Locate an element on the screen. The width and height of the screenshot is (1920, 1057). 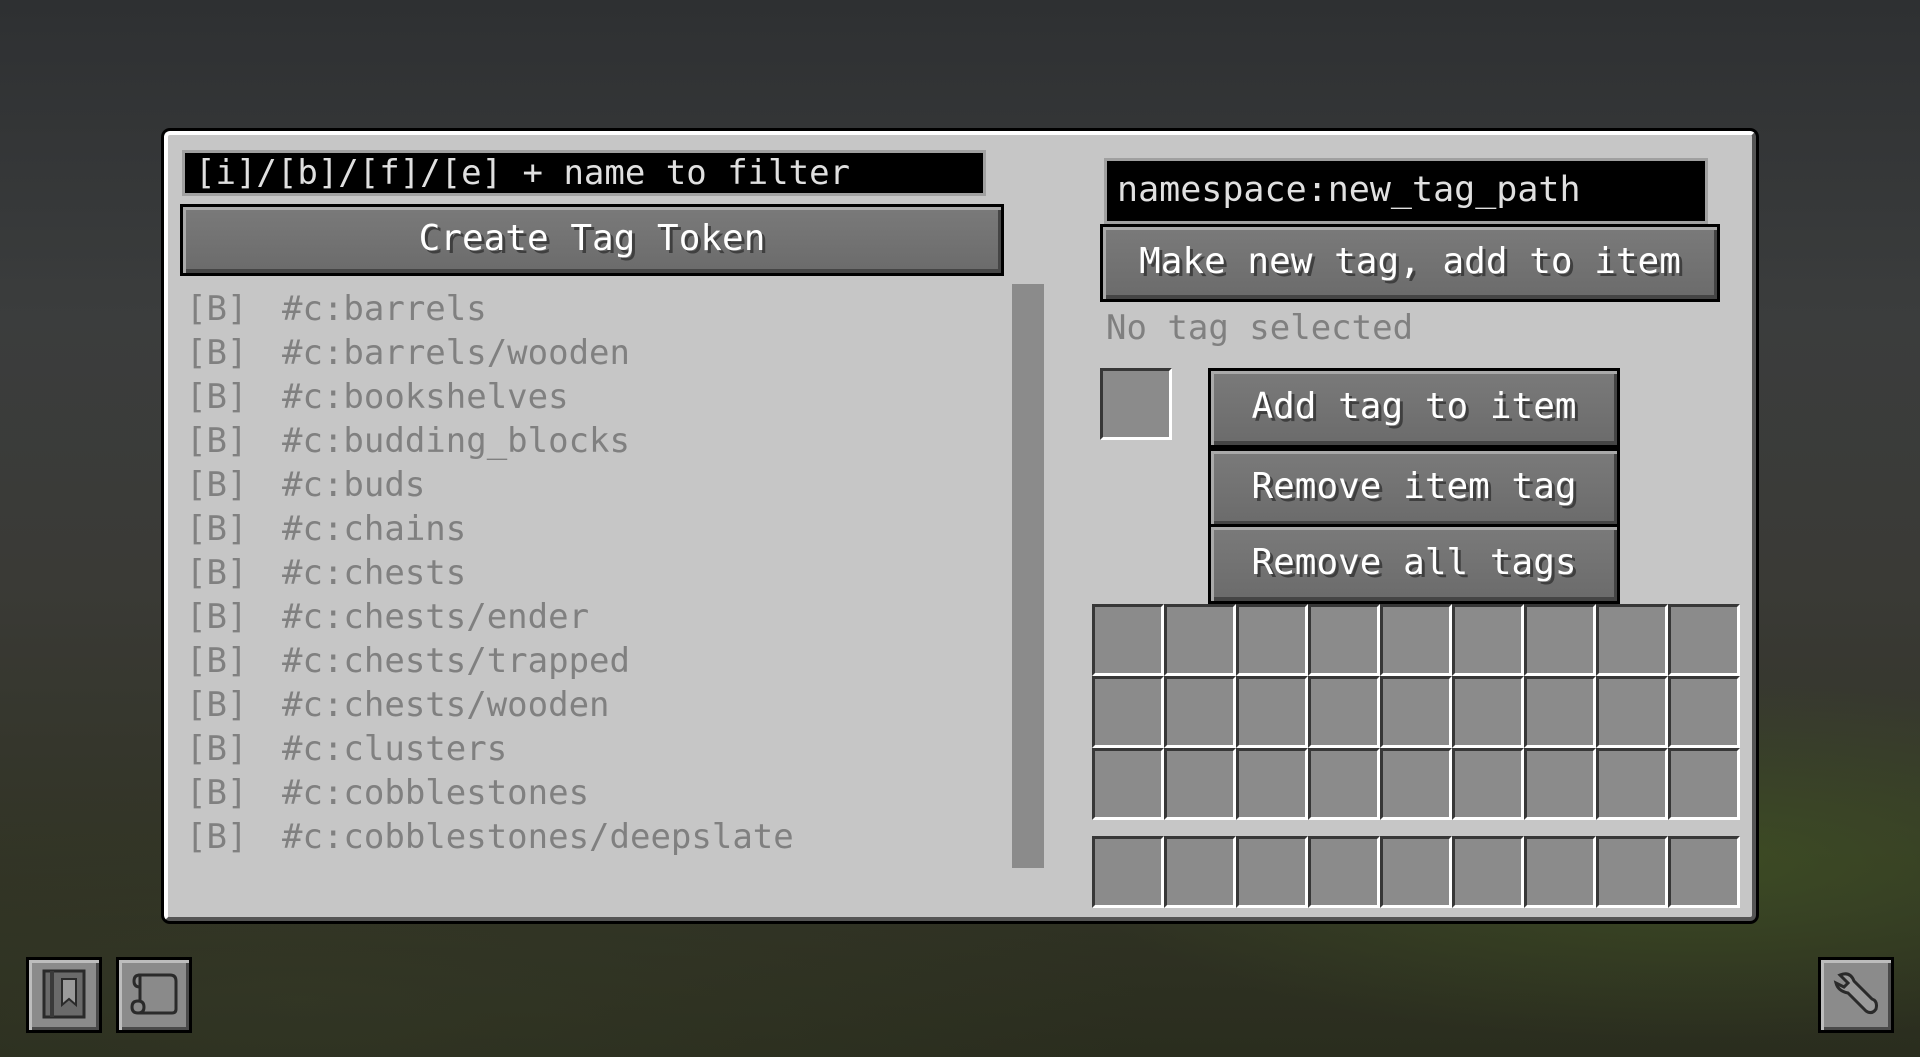
tag-book-icon is located at coordinates (64, 995).